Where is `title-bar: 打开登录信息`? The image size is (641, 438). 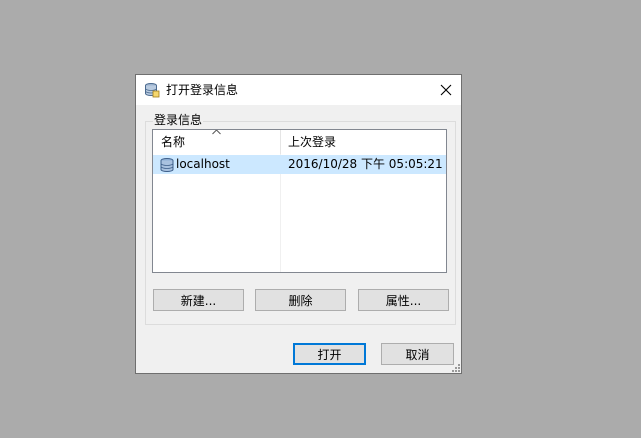
title-bar: 打开登录信息 is located at coordinates (298, 90).